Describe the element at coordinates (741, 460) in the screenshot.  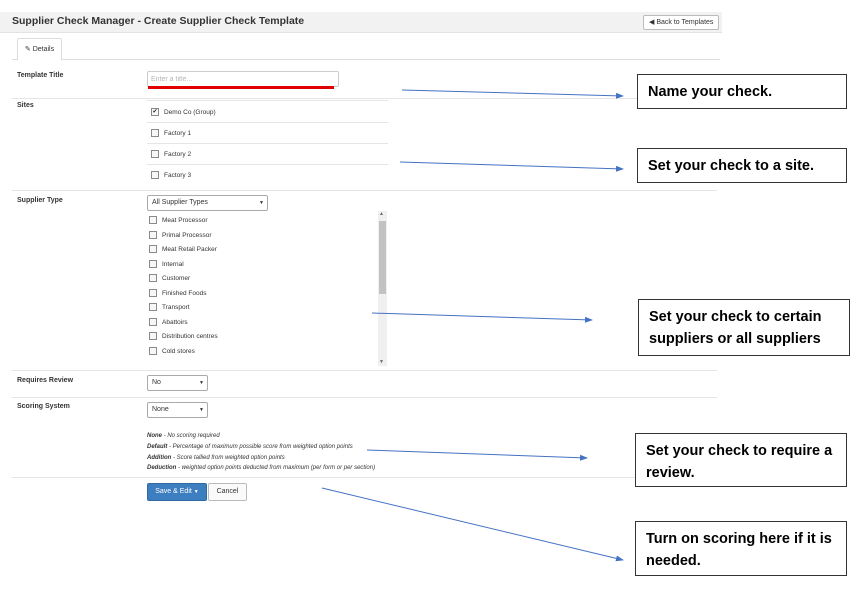
I see `callout-require-review: Set your check to require a review.` at that location.